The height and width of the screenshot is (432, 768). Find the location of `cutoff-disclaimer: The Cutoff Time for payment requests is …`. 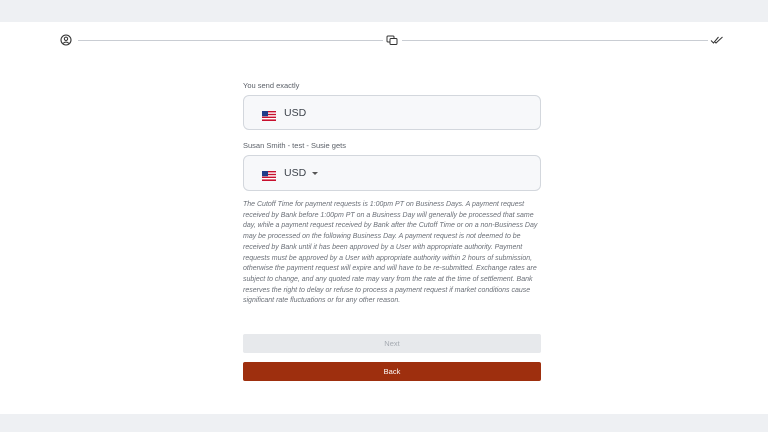

cutoff-disclaimer: The Cutoff Time for payment requests is … is located at coordinates (390, 253).